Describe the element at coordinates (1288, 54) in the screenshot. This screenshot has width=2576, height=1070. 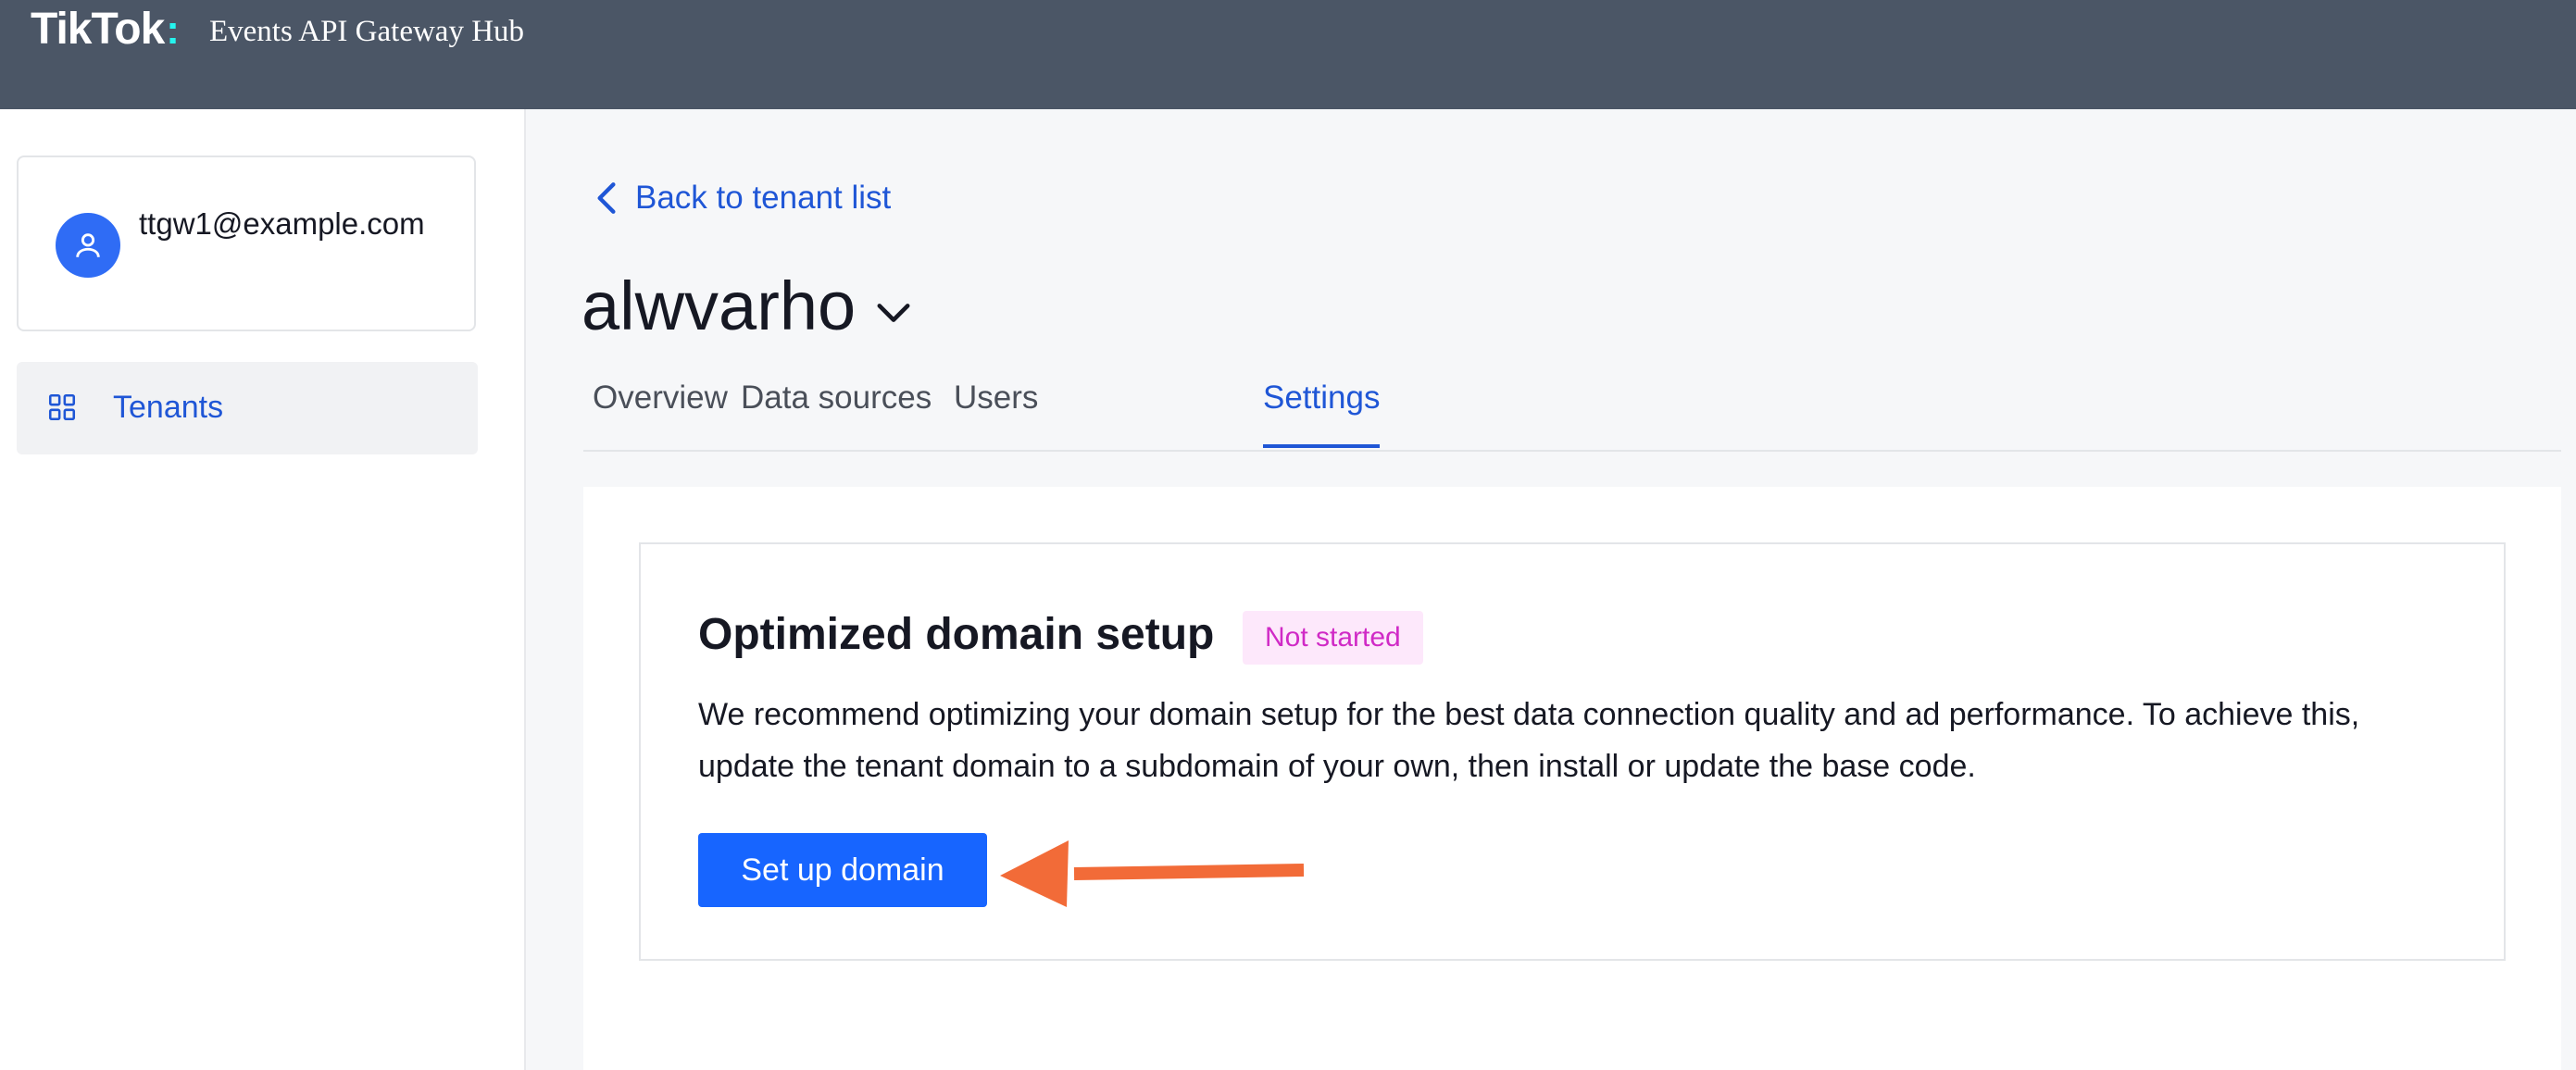
I see `top-header-bar: TikTok: Events API Gateway Hub` at that location.